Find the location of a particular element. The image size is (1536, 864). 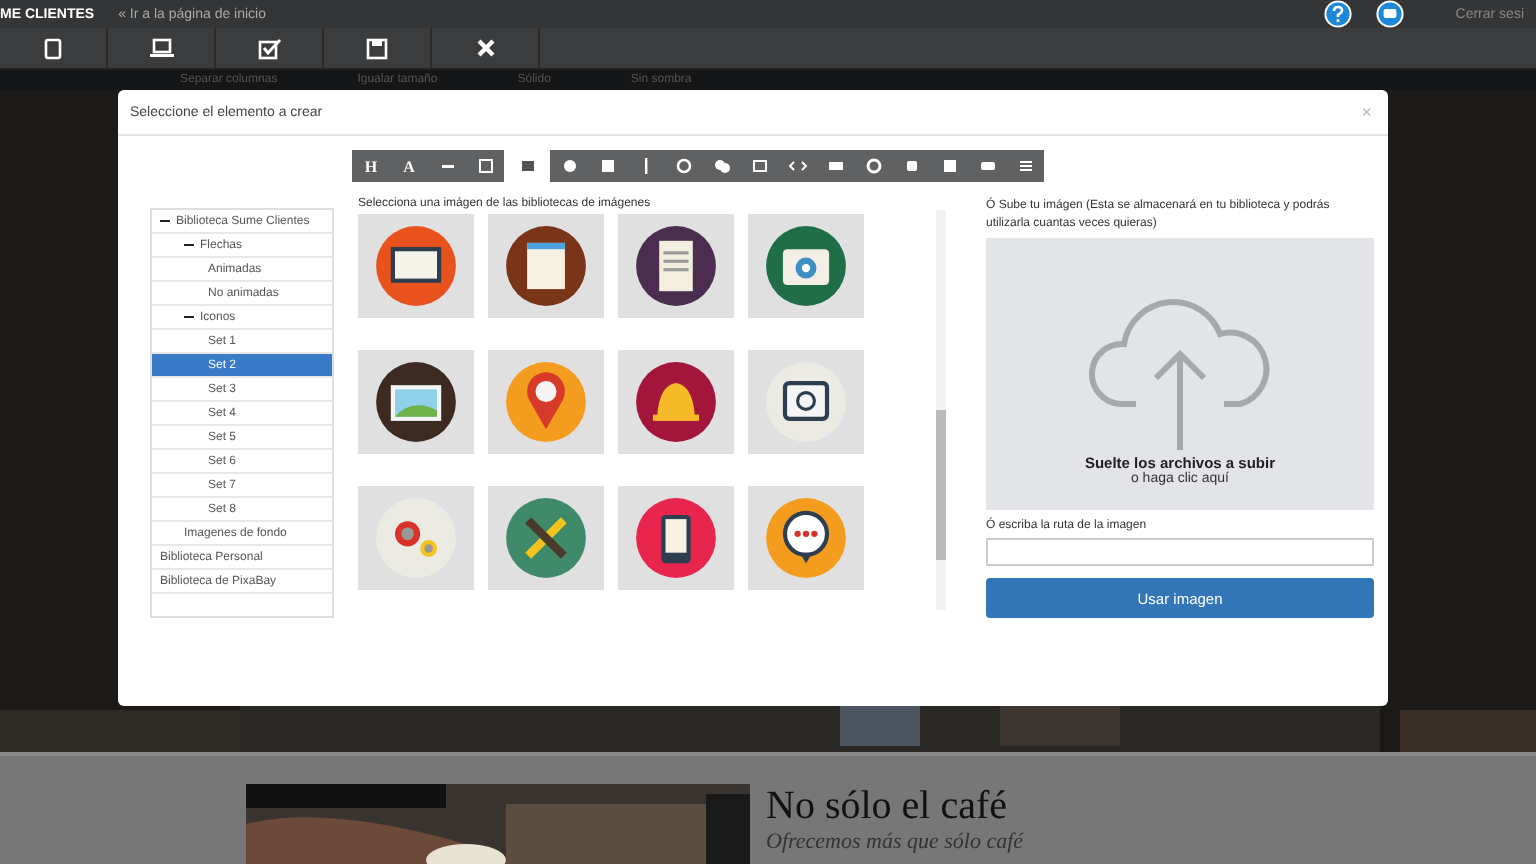

code-icon is located at coordinates (797, 166).